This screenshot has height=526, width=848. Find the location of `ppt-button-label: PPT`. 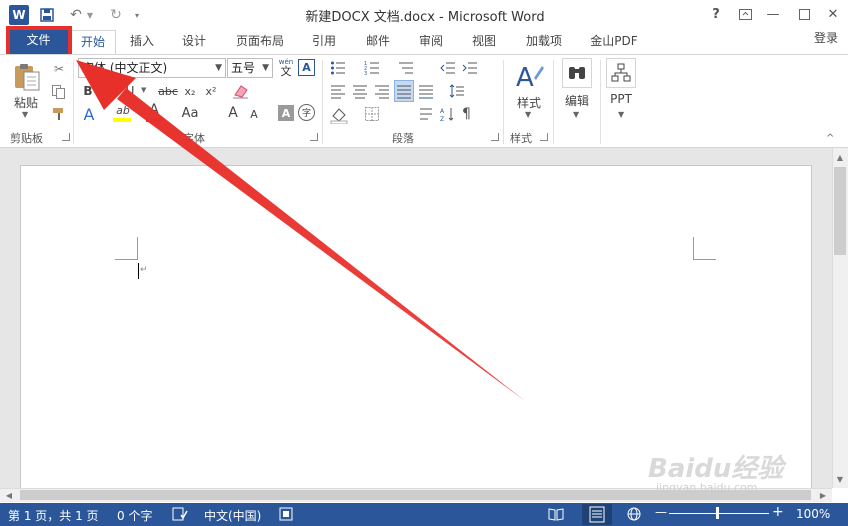

ppt-button-label: PPT is located at coordinates (621, 99).